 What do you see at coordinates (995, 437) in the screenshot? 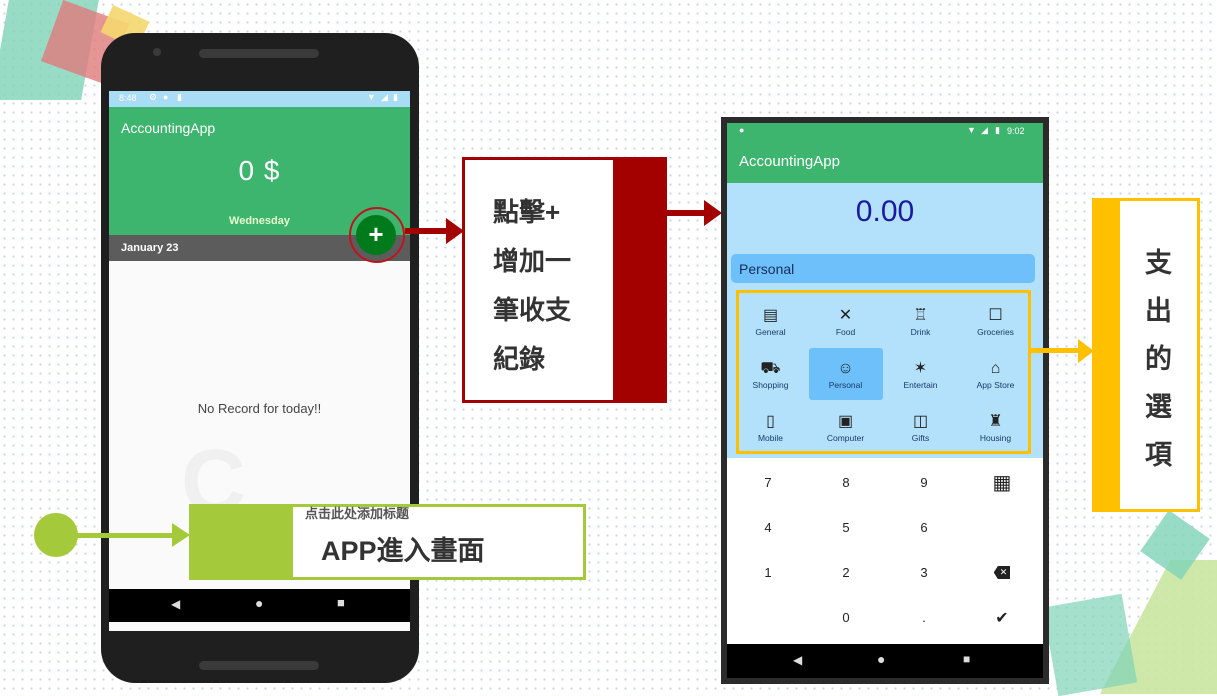
I see `category-label: Housing` at bounding box center [995, 437].